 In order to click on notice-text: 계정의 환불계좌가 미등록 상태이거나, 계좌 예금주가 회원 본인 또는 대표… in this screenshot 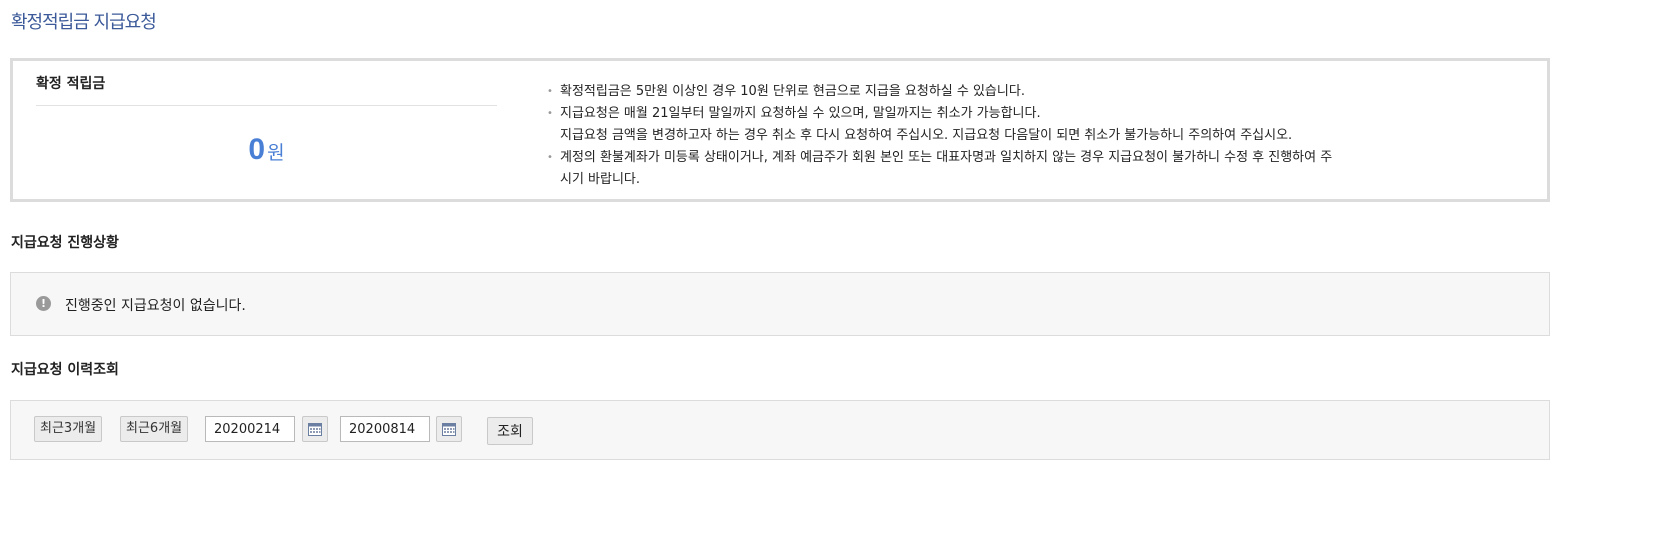, I will do `click(946, 157)`.